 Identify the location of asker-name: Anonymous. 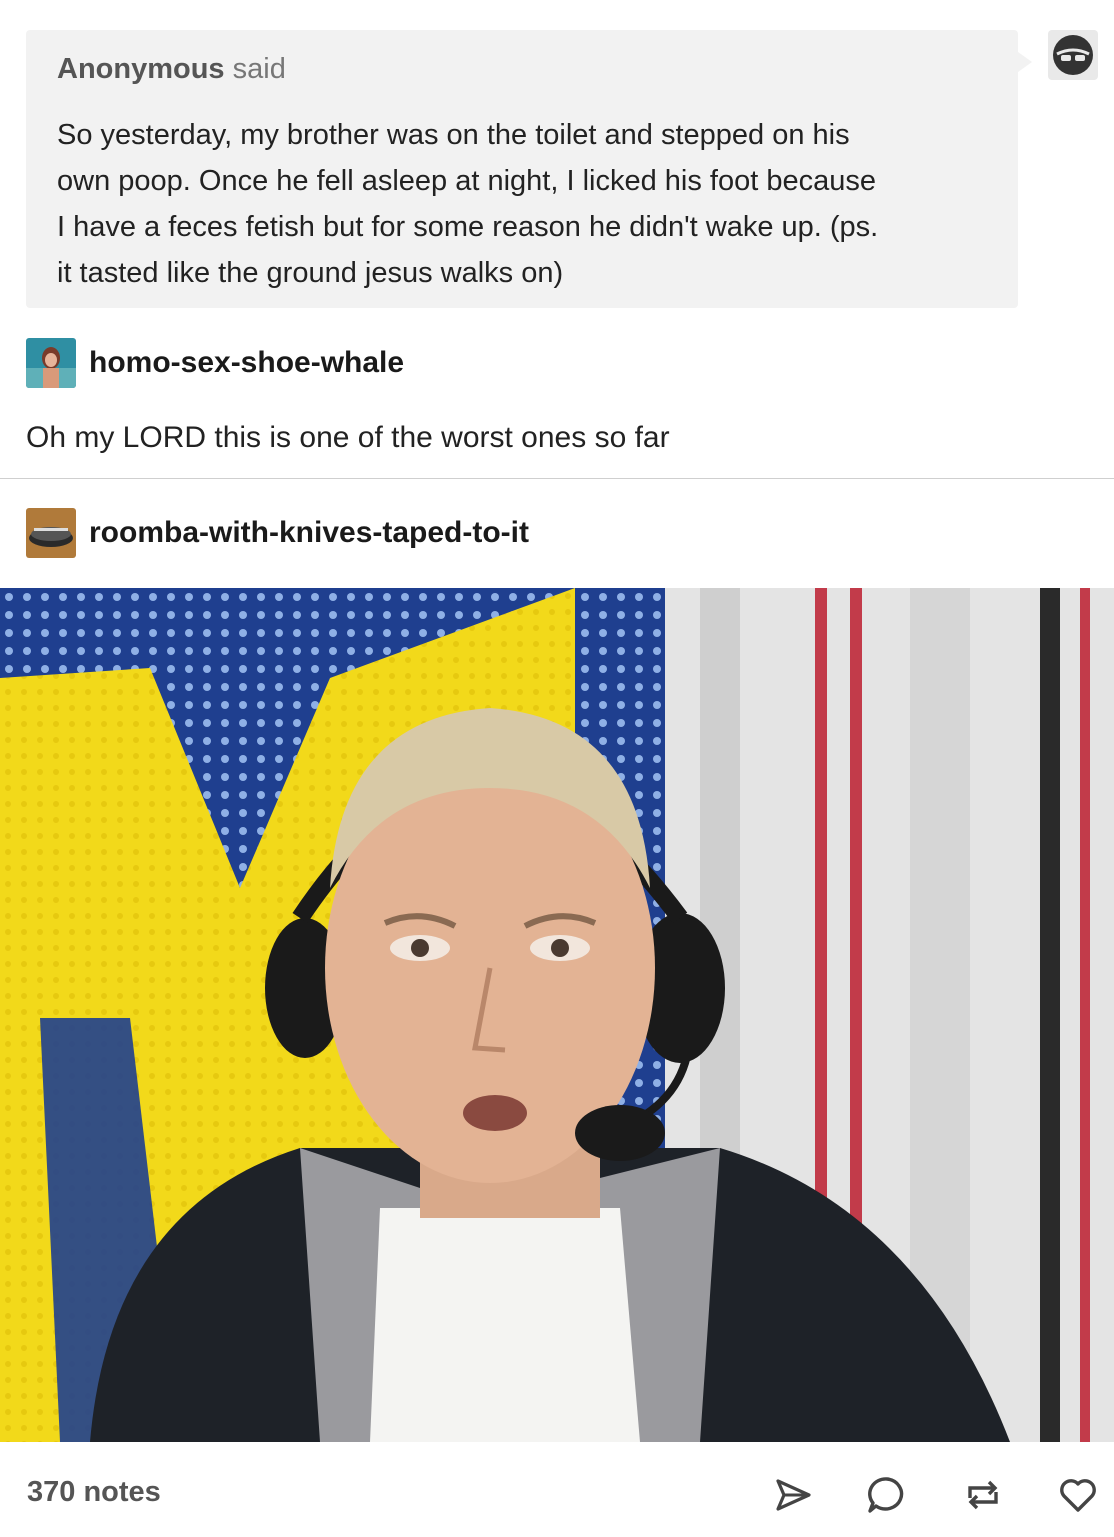
(141, 69).